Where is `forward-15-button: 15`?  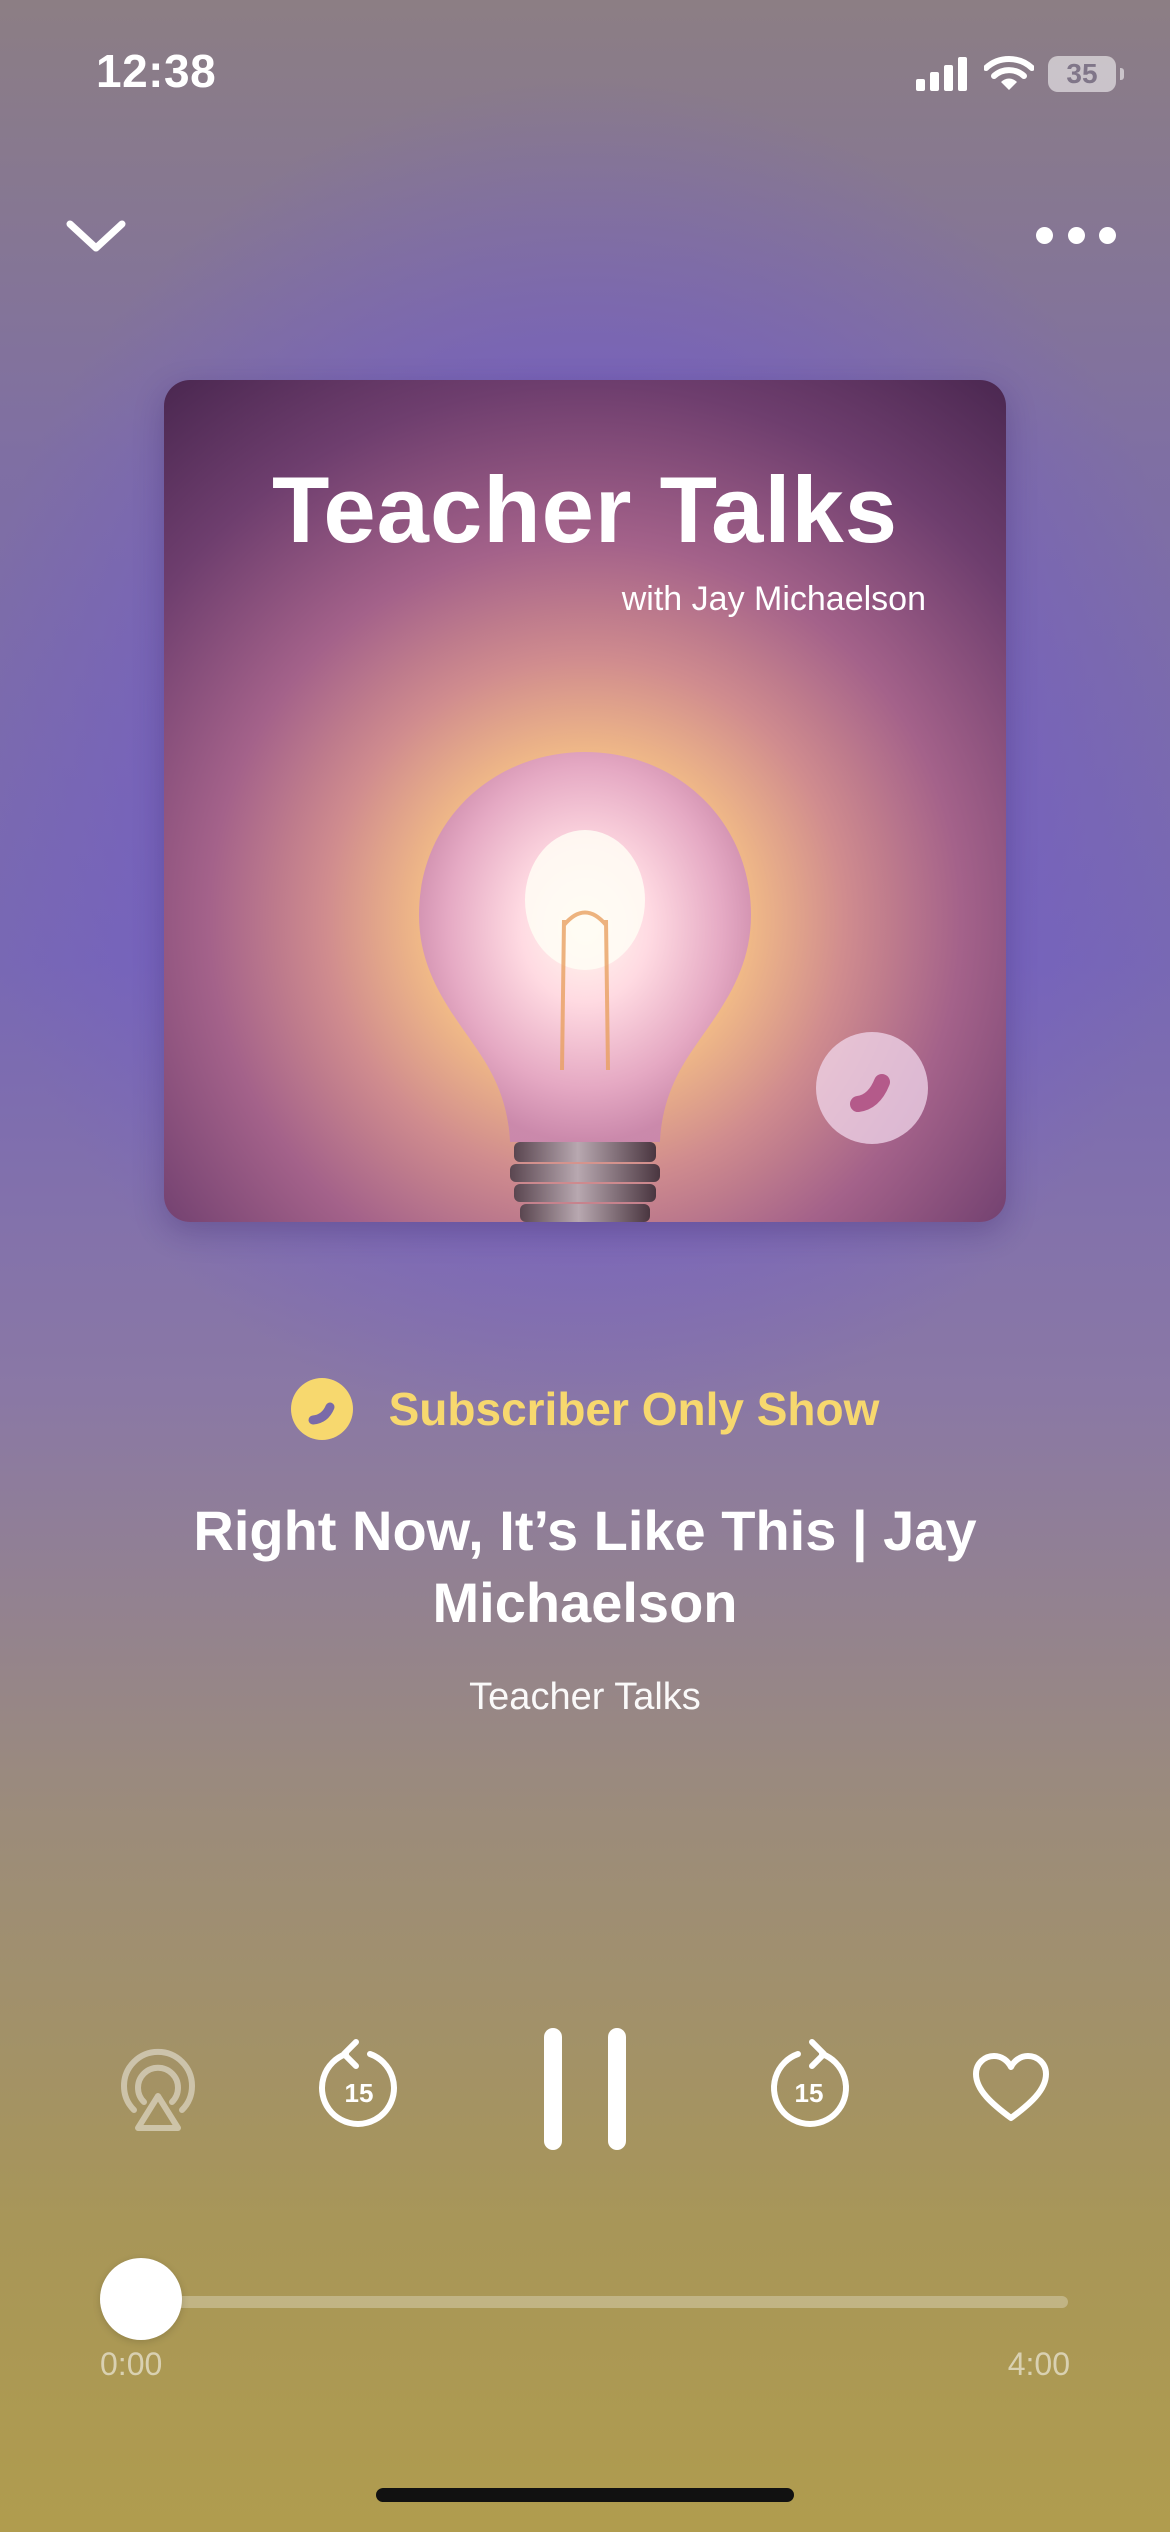
forward-15-button: 15 is located at coordinates (809, 2084).